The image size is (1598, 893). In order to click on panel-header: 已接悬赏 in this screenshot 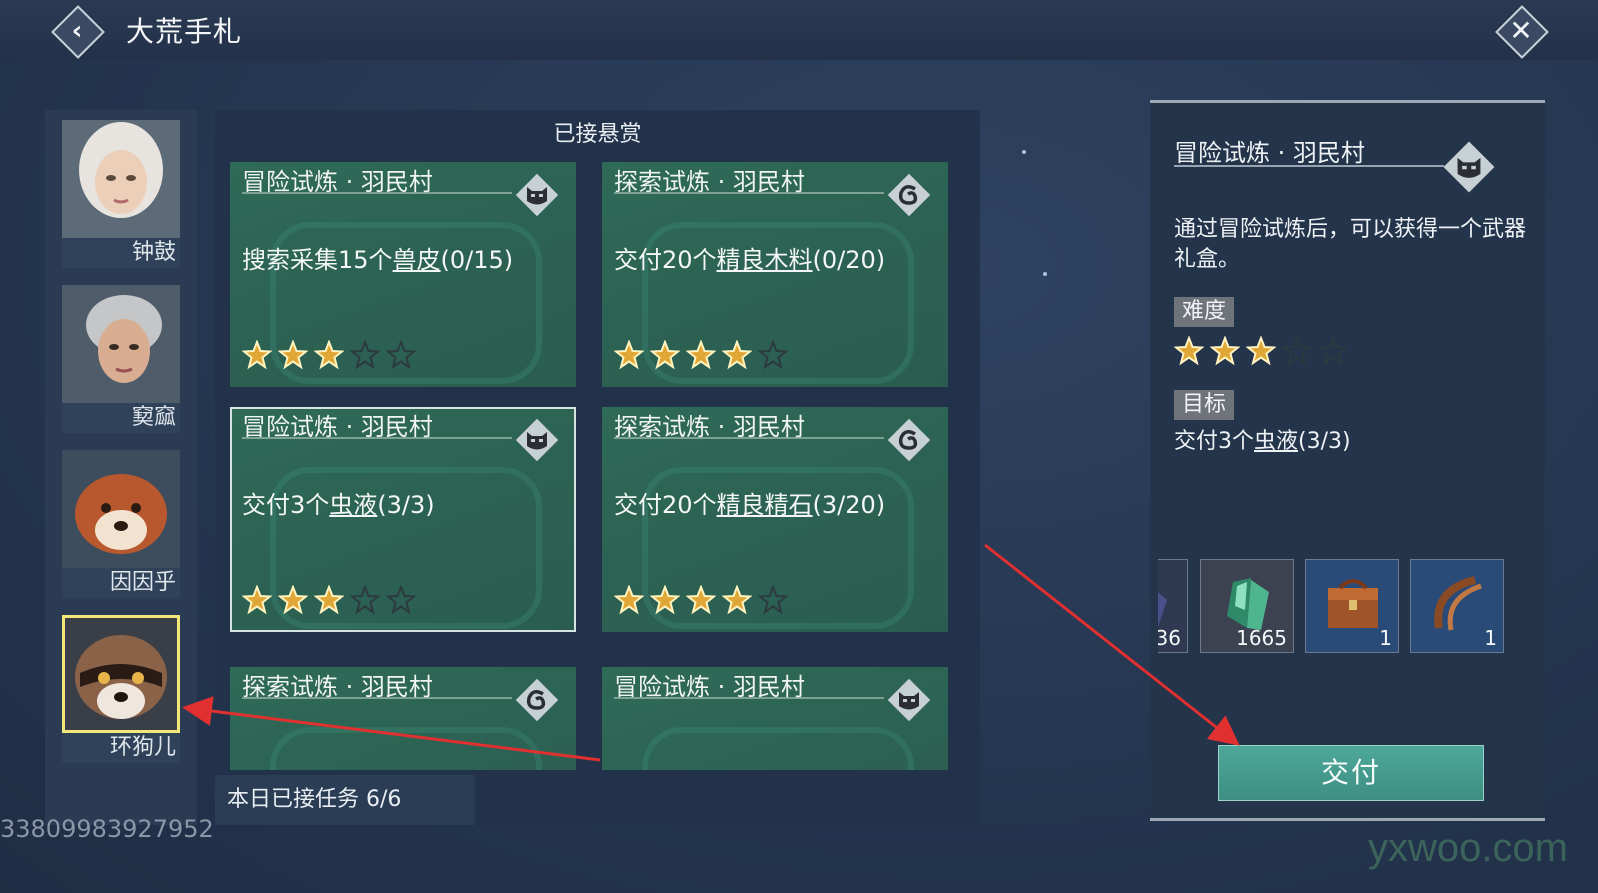, I will do `click(597, 134)`.